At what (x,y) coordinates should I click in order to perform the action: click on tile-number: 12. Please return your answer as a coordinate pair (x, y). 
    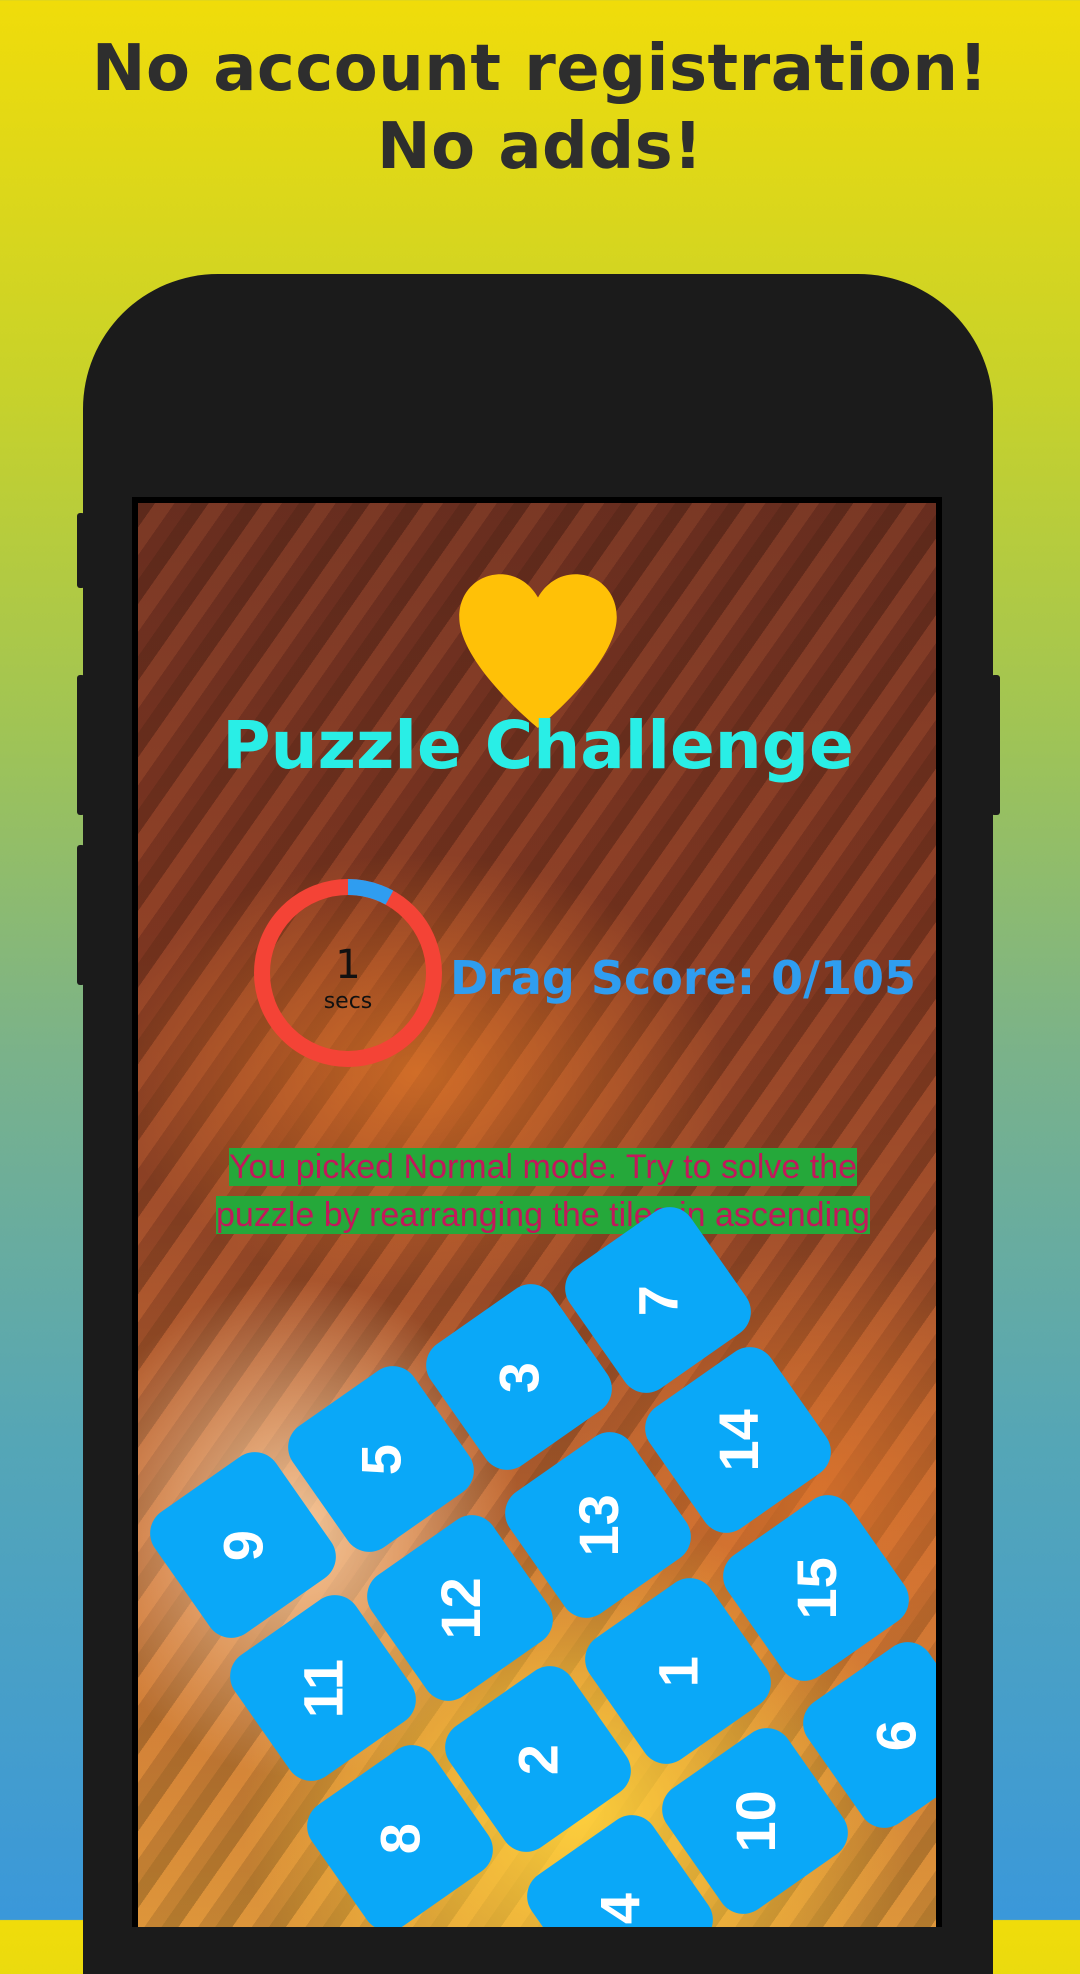
    Looking at the image, I should click on (460, 1608).